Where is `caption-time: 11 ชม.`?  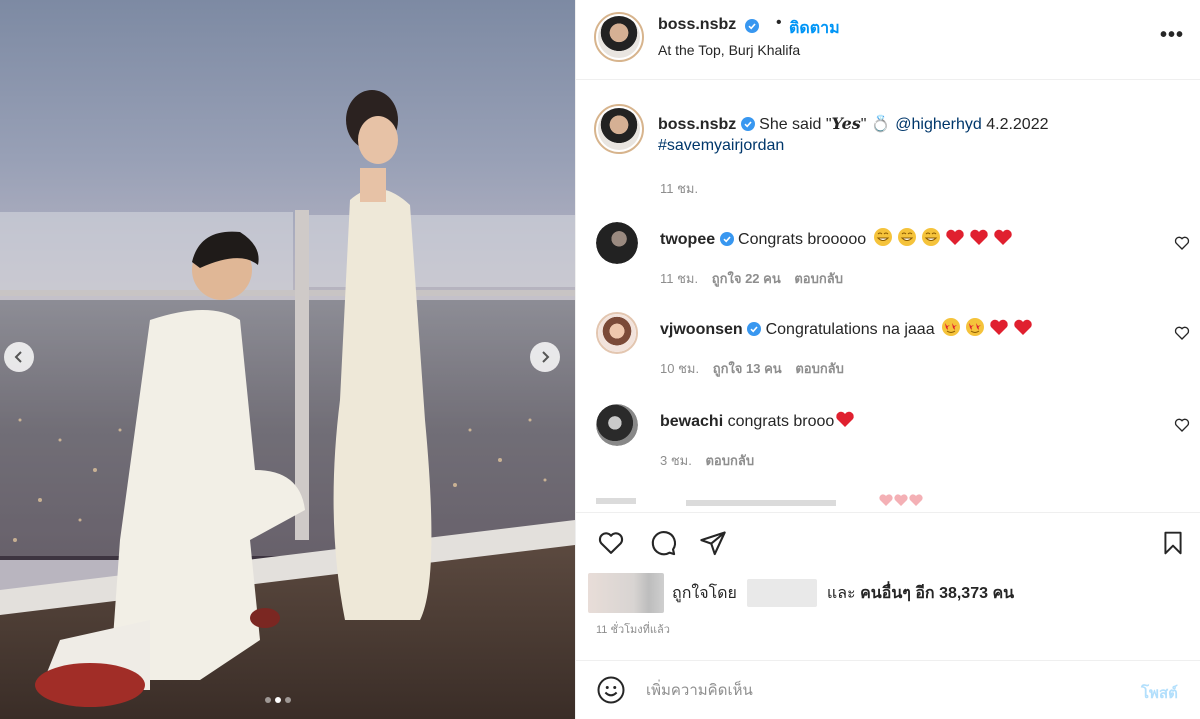
caption-time: 11 ชม. is located at coordinates (679, 188).